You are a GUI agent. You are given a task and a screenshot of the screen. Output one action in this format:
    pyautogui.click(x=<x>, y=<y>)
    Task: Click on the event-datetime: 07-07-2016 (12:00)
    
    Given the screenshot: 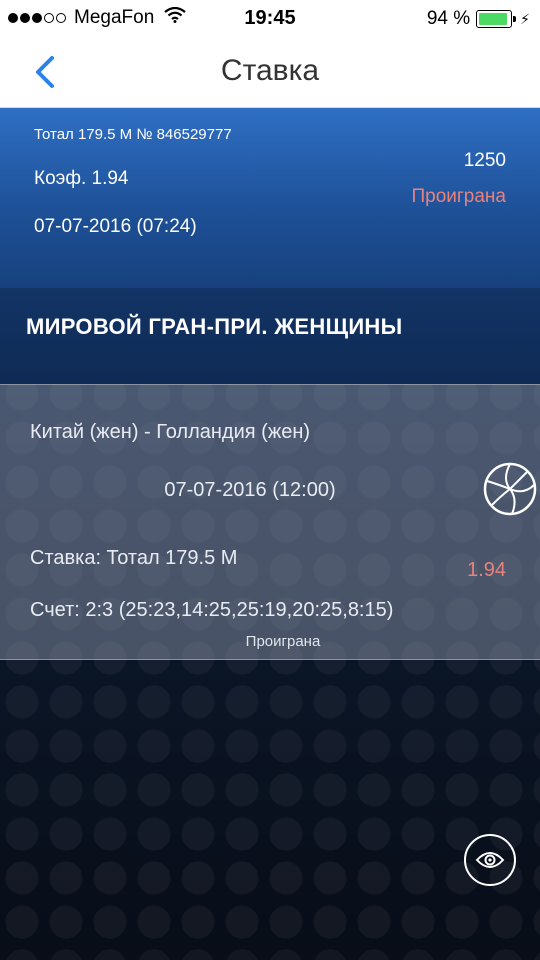 What is the action you would take?
    pyautogui.click(x=250, y=490)
    